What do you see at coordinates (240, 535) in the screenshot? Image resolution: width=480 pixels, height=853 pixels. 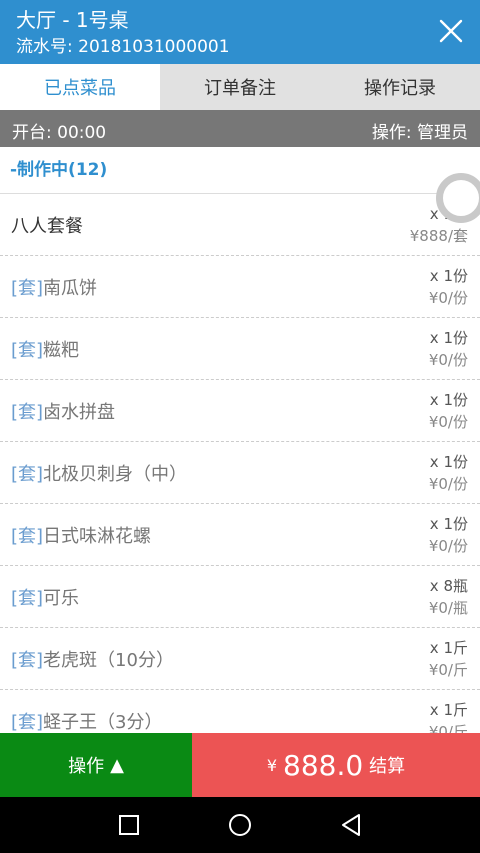 I see `list-item: [套]日式味淋花螺 x 1份 ¥0/份` at bounding box center [240, 535].